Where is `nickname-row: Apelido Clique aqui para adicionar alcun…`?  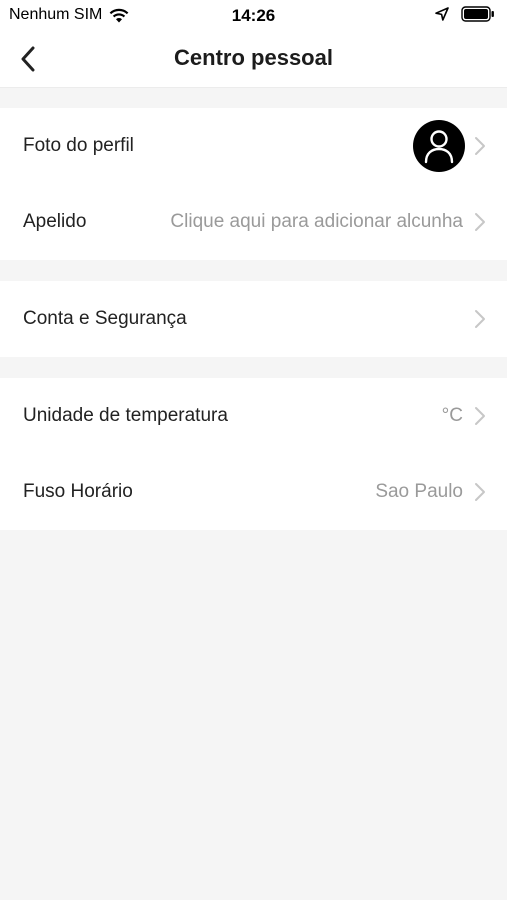
nickname-row: Apelido Clique aqui para adicionar alcun… is located at coordinates (253, 222).